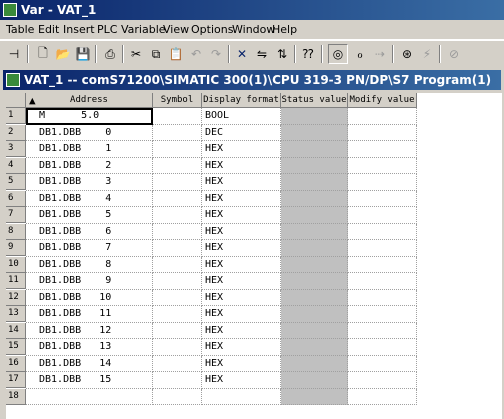 This screenshot has width=504, height=419. What do you see at coordinates (89, 314) in the screenshot?
I see `address-cell: DB1.DBB 11` at bounding box center [89, 314].